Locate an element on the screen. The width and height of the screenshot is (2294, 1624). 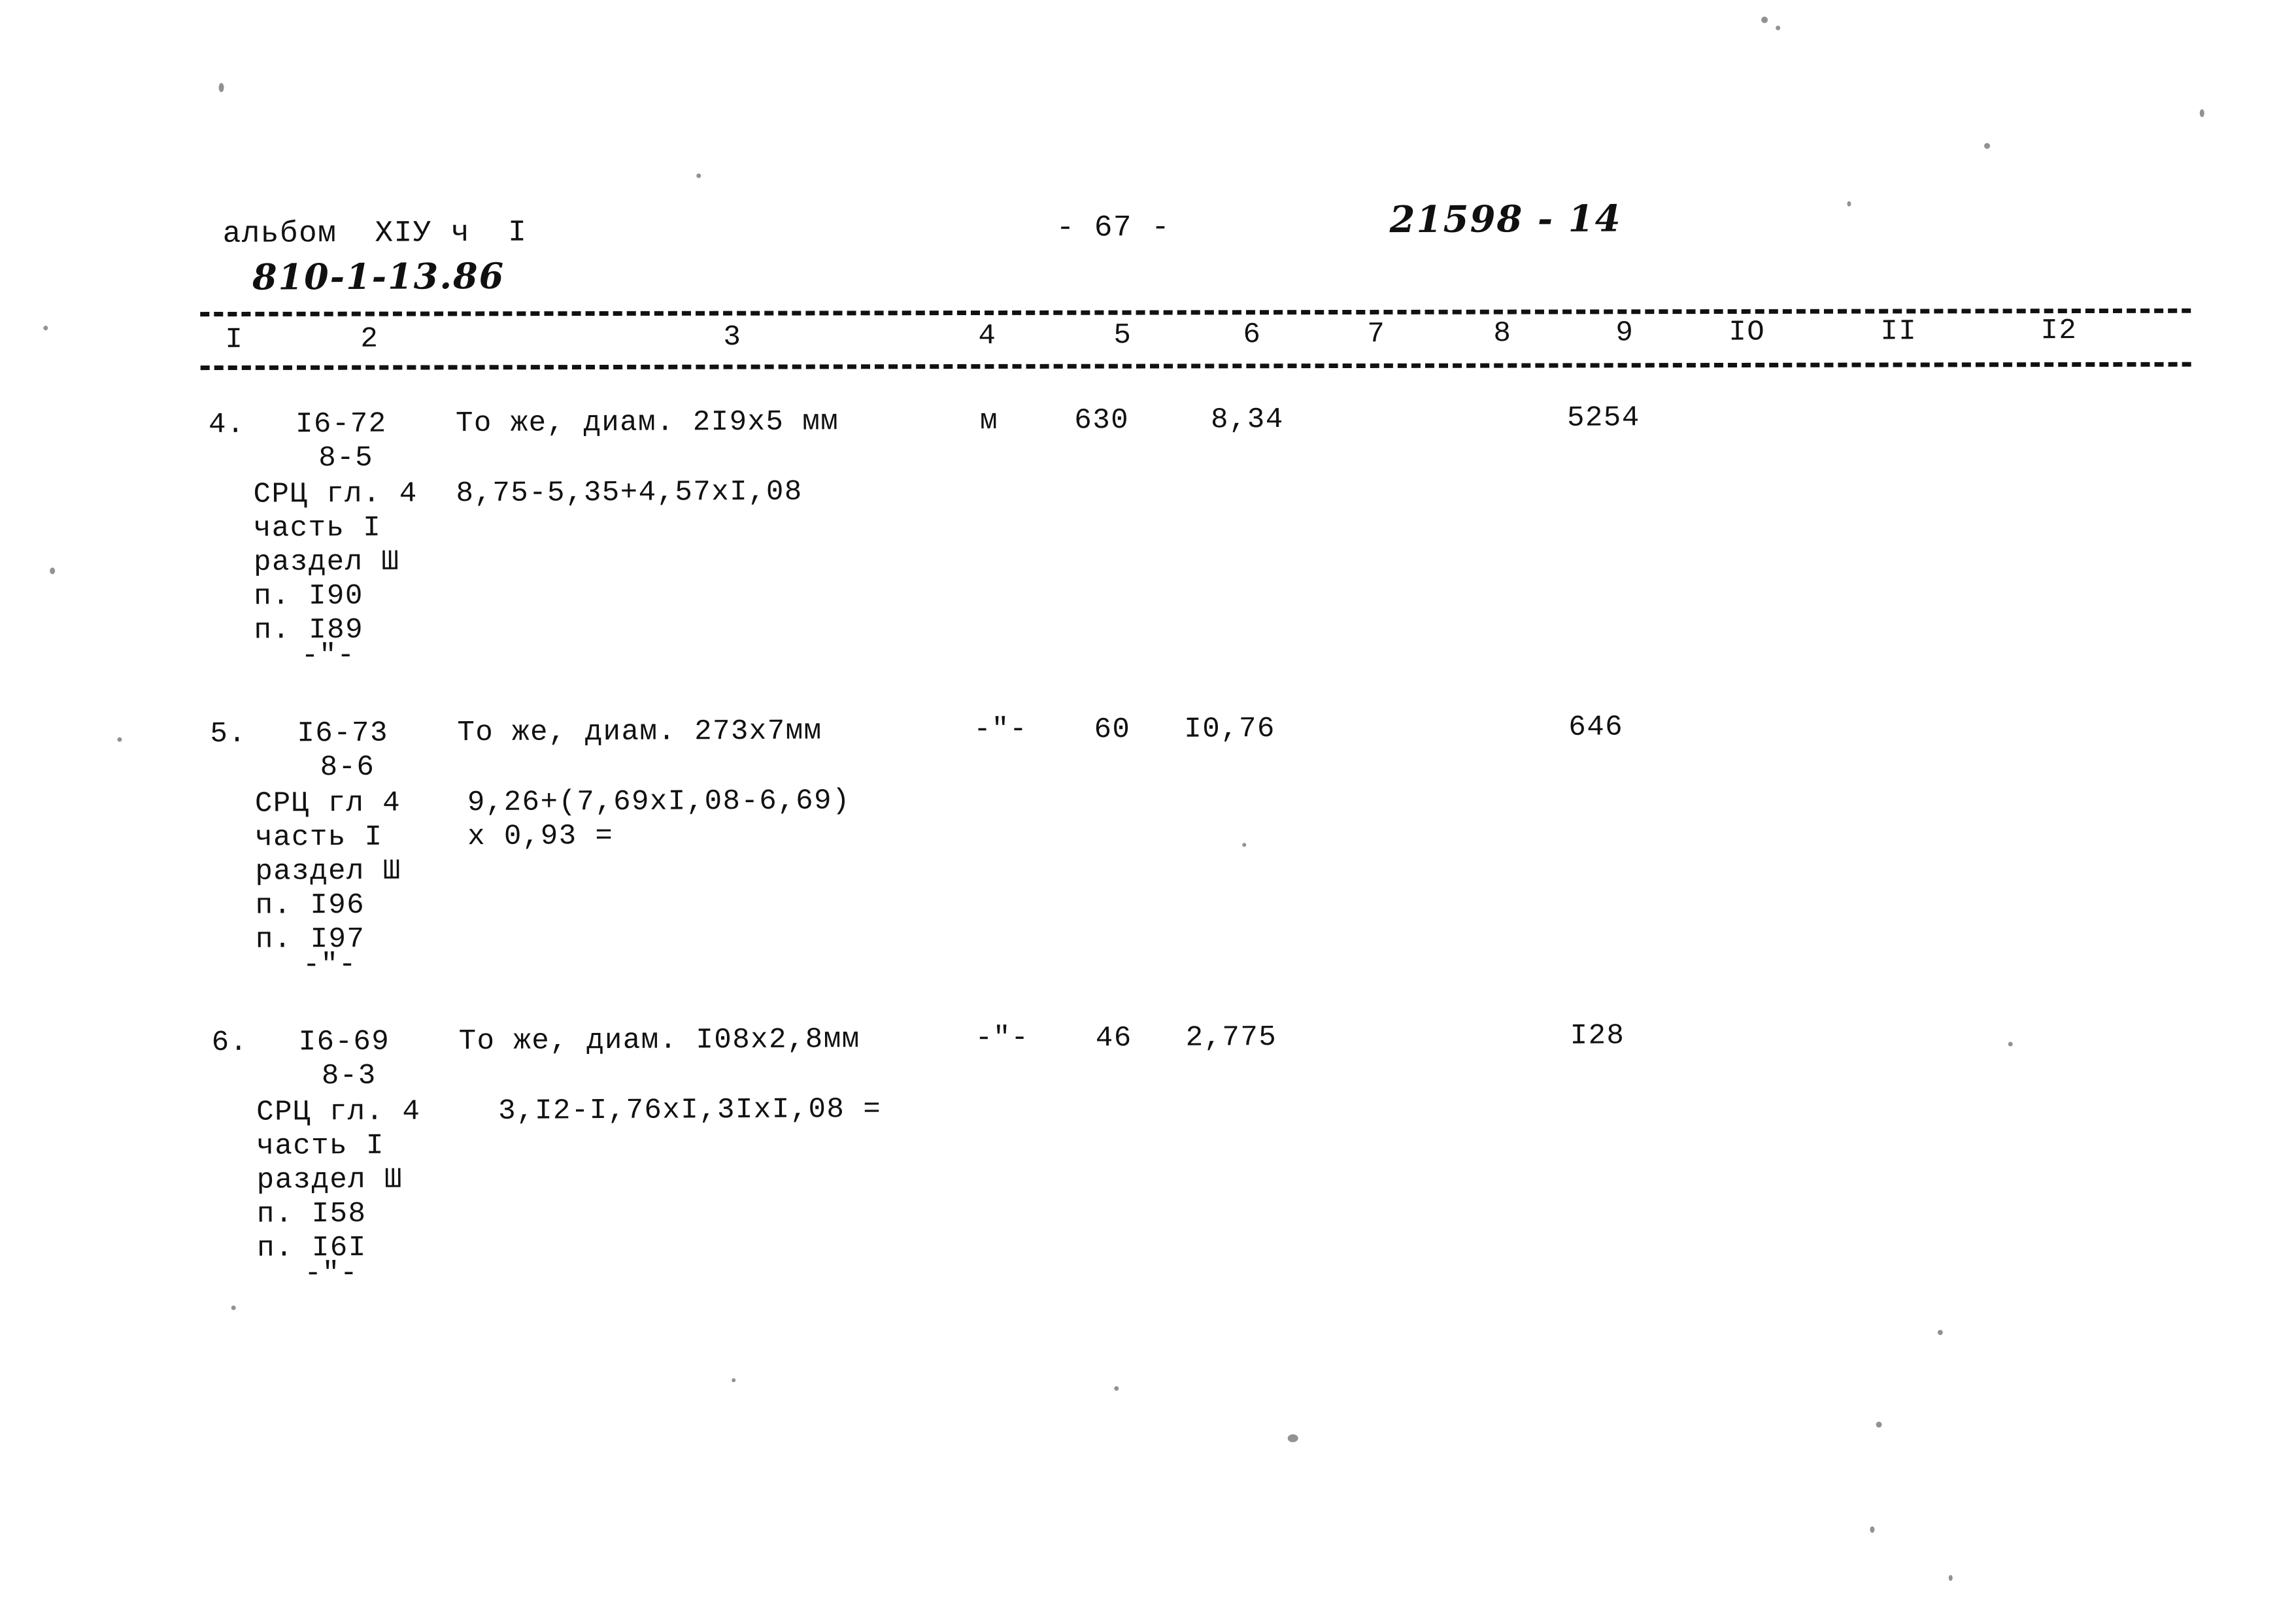
column-header-4: 4 is located at coordinates (988, 336).